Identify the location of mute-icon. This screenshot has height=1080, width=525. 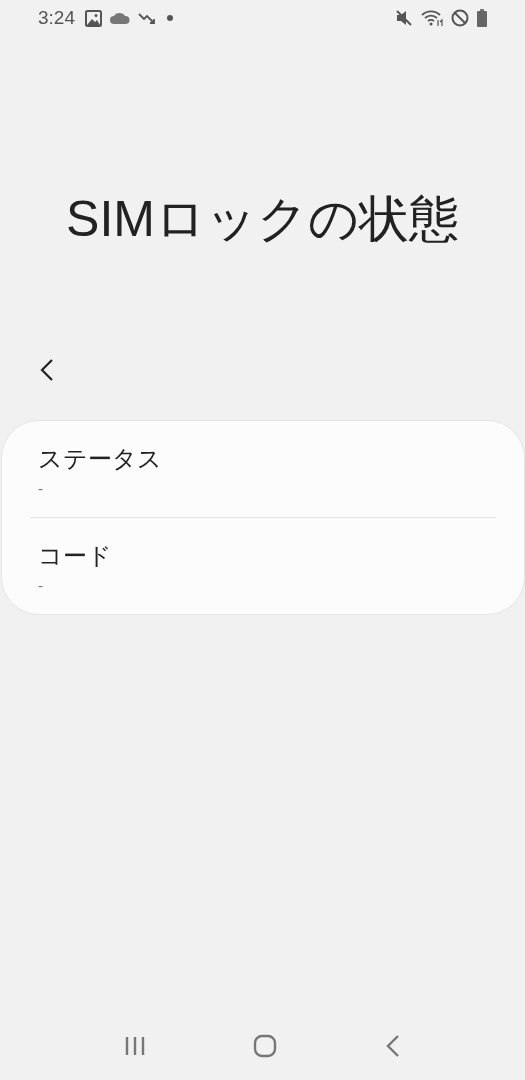
(404, 18).